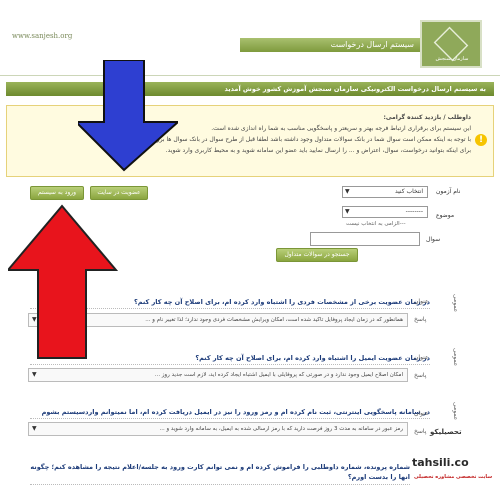  What do you see at coordinates (57, 193) in the screenshot?
I see `login-button: ورود به سیستم` at bounding box center [57, 193].